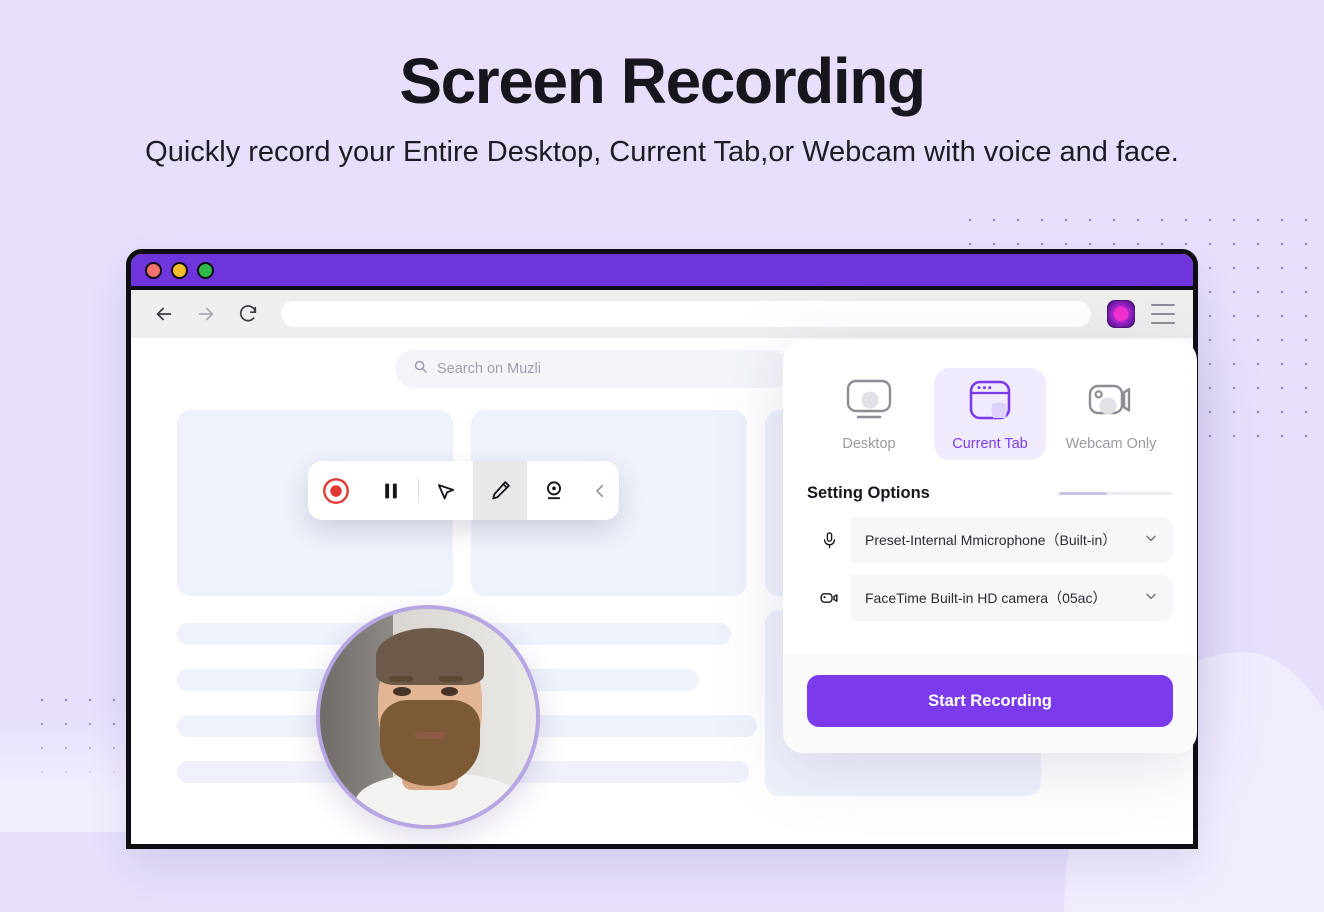 Image resolution: width=1324 pixels, height=912 pixels. Describe the element at coordinates (489, 369) in the screenshot. I see `search-placeholder: Search on Muzli` at that location.